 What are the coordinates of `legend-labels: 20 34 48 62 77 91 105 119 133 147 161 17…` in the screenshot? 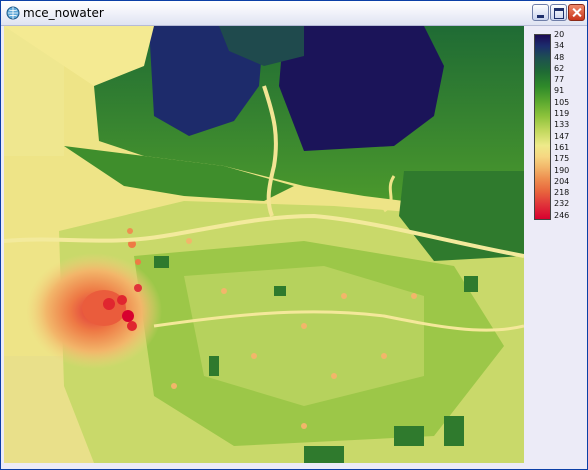 It's located at (571, 125).